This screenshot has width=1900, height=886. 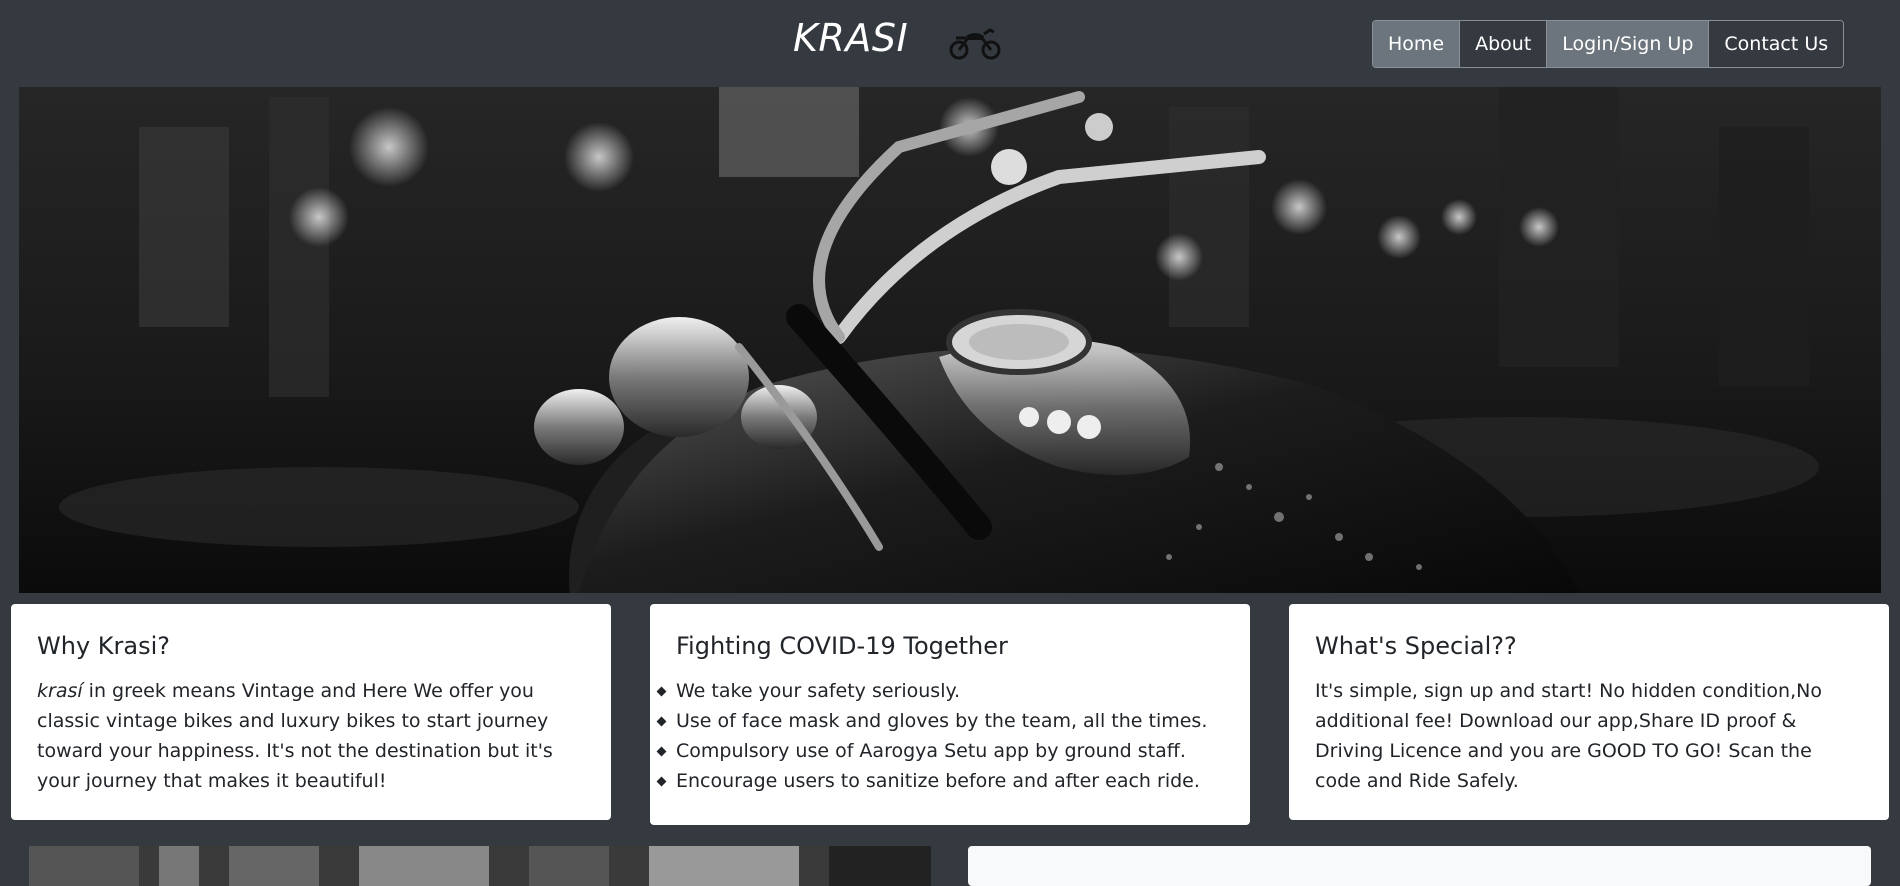 I want to click on nav-about: About, so click(x=1504, y=44).